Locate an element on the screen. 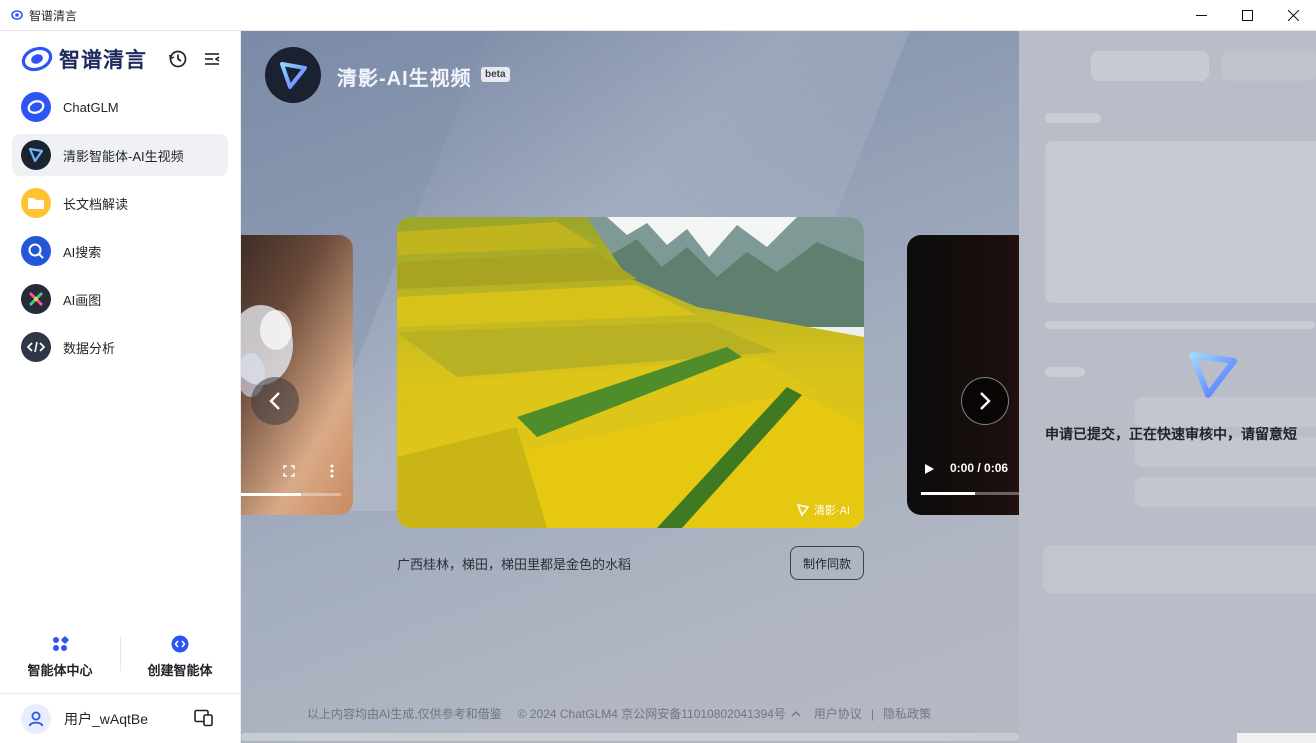 Image resolution: width=1316 pixels, height=743 pixels. chatglm-logo-icon is located at coordinates (36, 107).